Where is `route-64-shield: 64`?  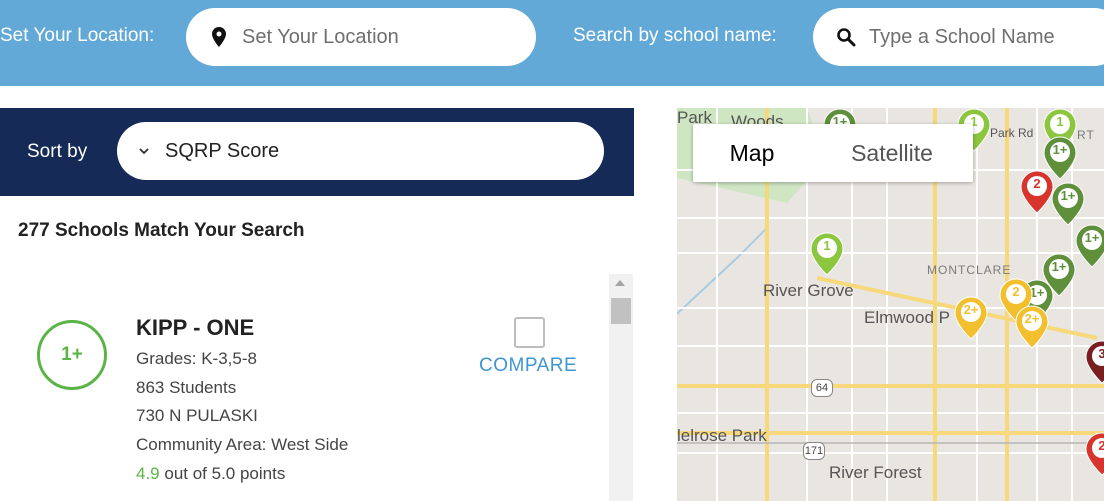
route-64-shield: 64 is located at coordinates (822, 388).